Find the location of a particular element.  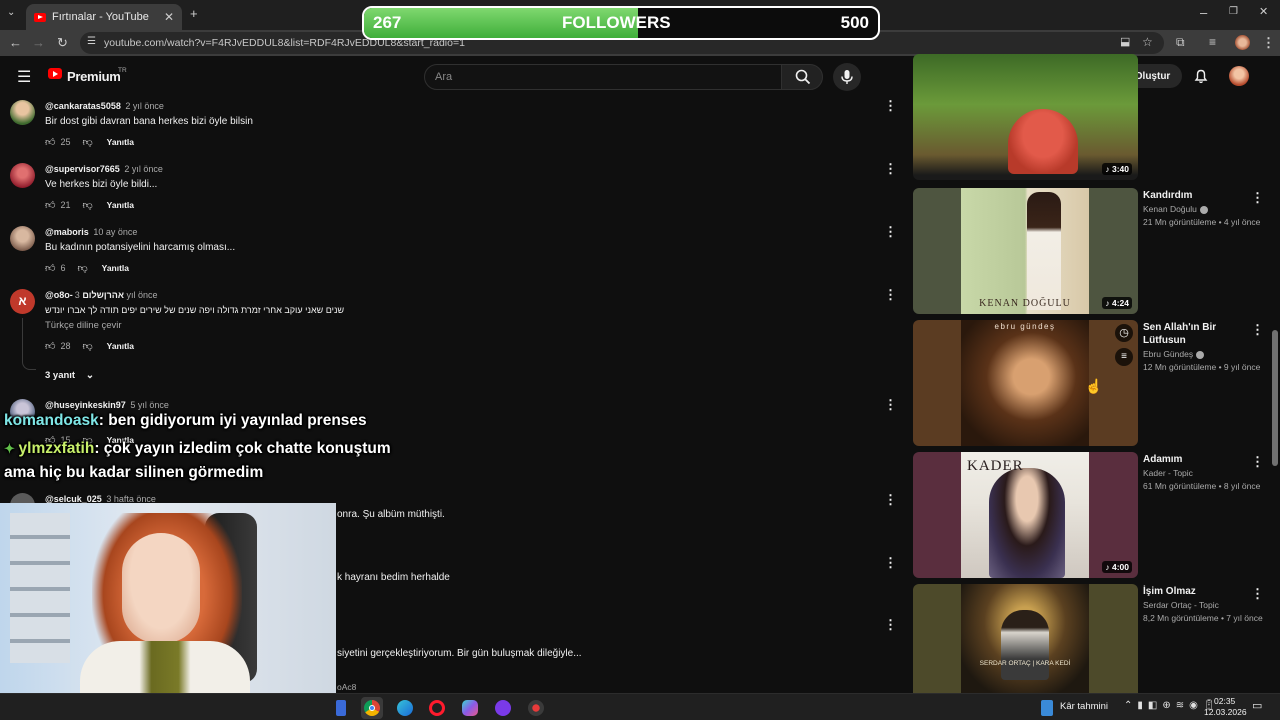

video-thumbnail: ebru gündeş ◷ ≡ ☝ is located at coordinates (1025, 383).